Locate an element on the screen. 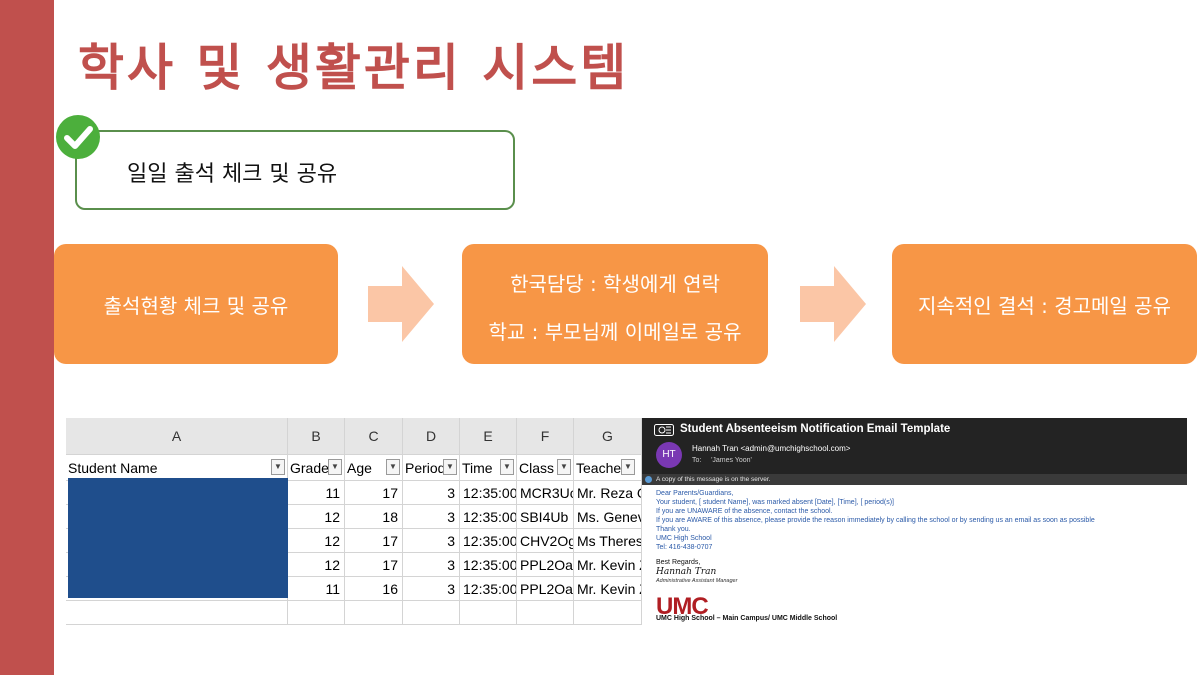 The image size is (1200, 675). email-body-line: Tel: 416-438-0707 is located at coordinates (684, 547).